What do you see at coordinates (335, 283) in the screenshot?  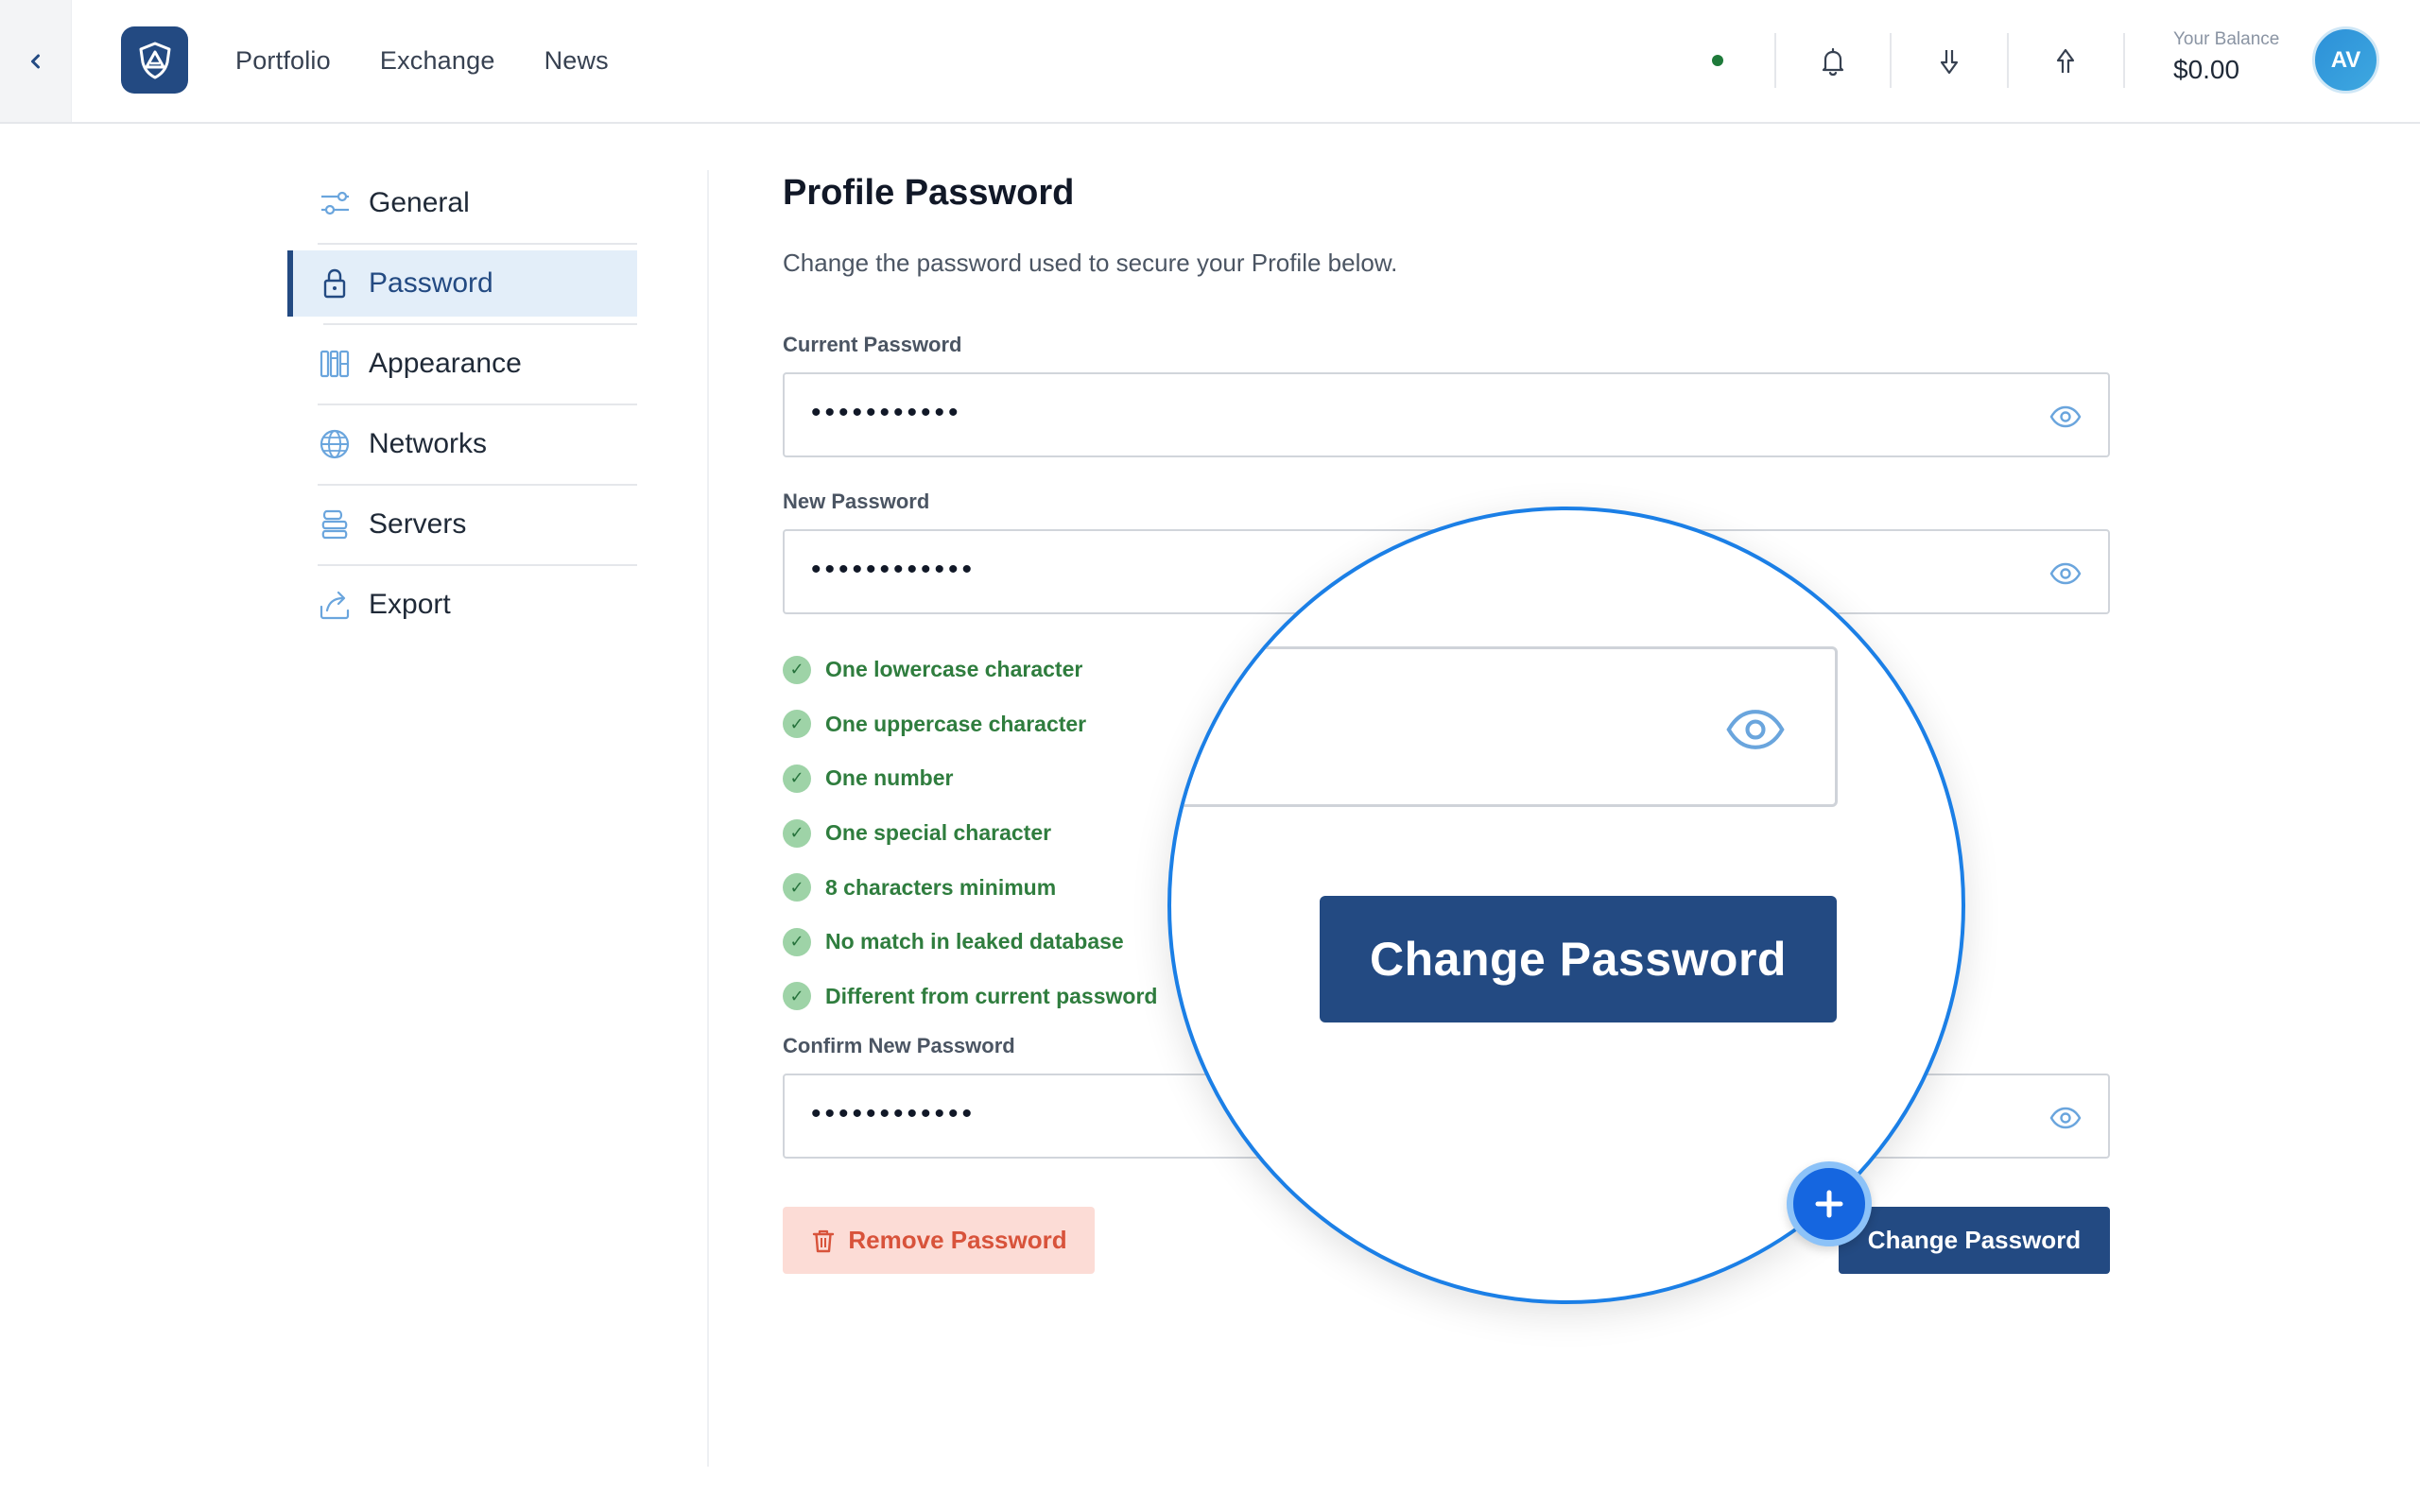 I see `lock-icon` at bounding box center [335, 283].